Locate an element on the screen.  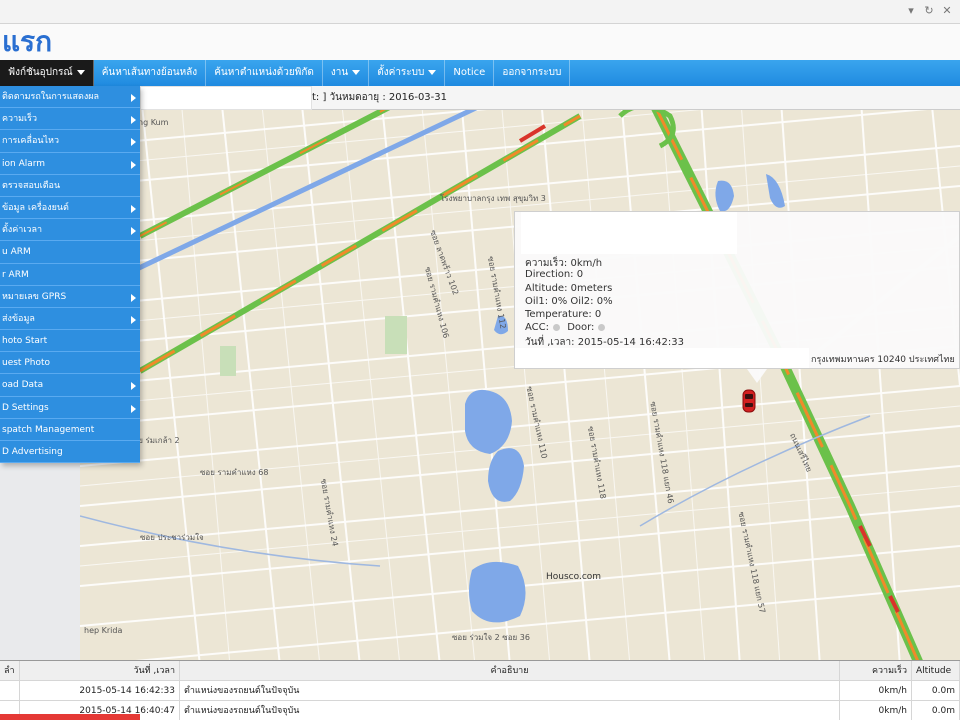
popup-temperature: Temperature: 0 is located at coordinates (563, 314).